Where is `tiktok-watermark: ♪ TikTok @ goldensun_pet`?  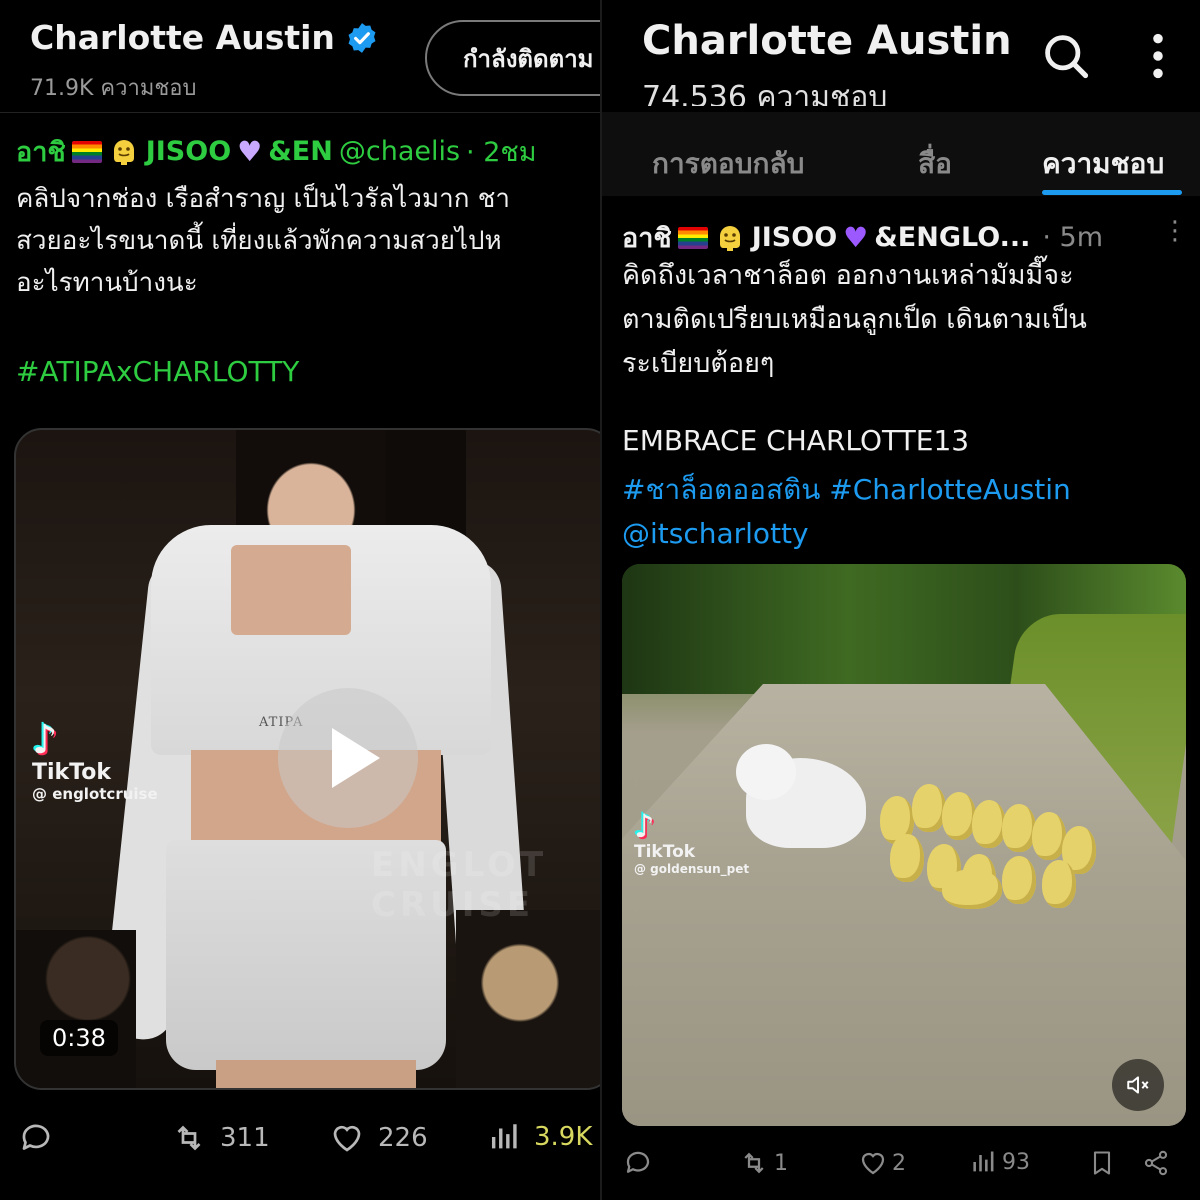 tiktok-watermark: ♪ TikTok @ goldensun_pet is located at coordinates (691, 843).